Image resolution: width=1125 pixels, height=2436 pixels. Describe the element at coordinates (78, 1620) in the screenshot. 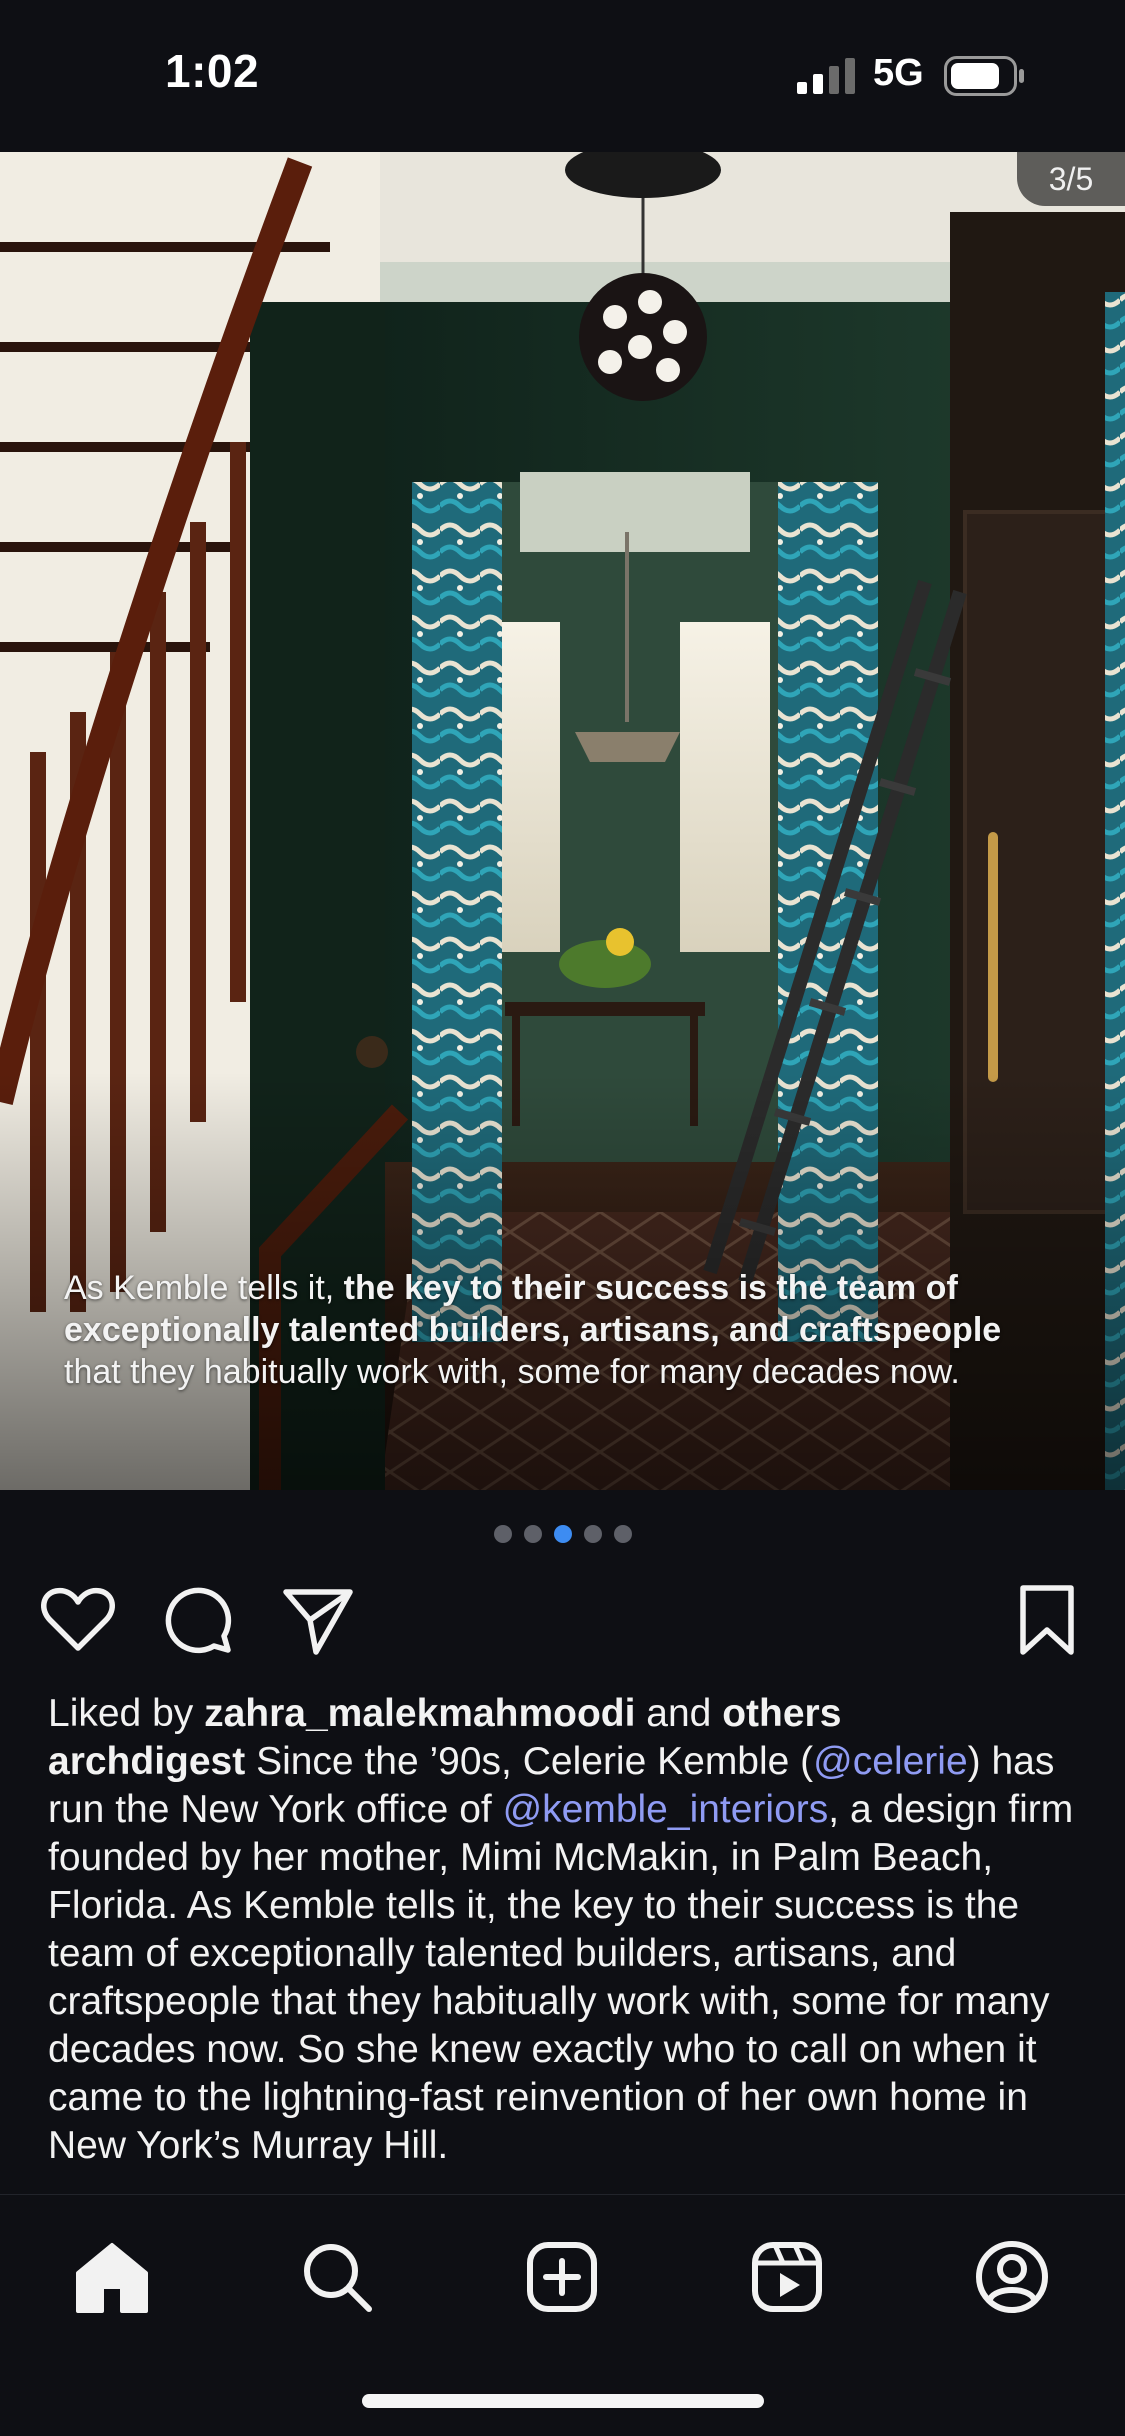

I see `heart-icon` at that location.